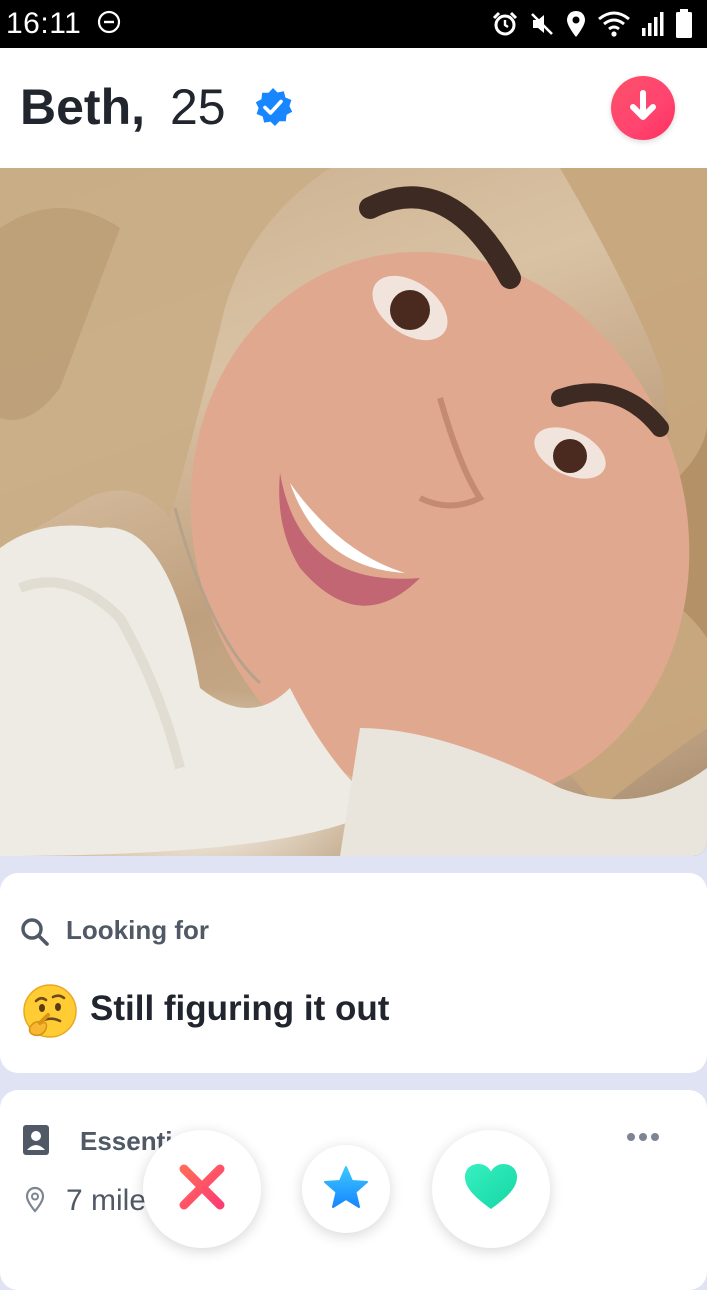  Describe the element at coordinates (653, 24) in the screenshot. I see `signal-icon` at that location.